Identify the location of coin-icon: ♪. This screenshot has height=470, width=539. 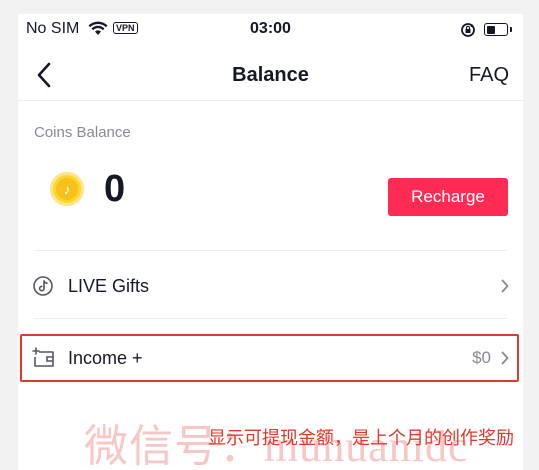
(67, 189).